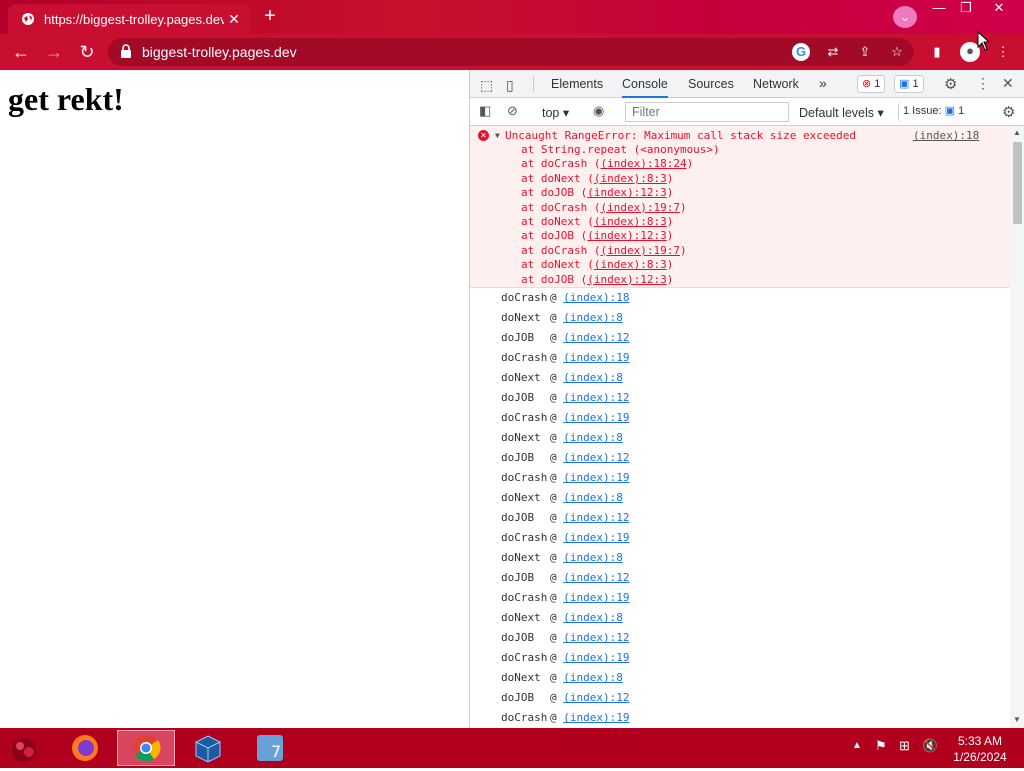  What do you see at coordinates (823, 83) in the screenshot?
I see `more-tabs-button: »` at bounding box center [823, 83].